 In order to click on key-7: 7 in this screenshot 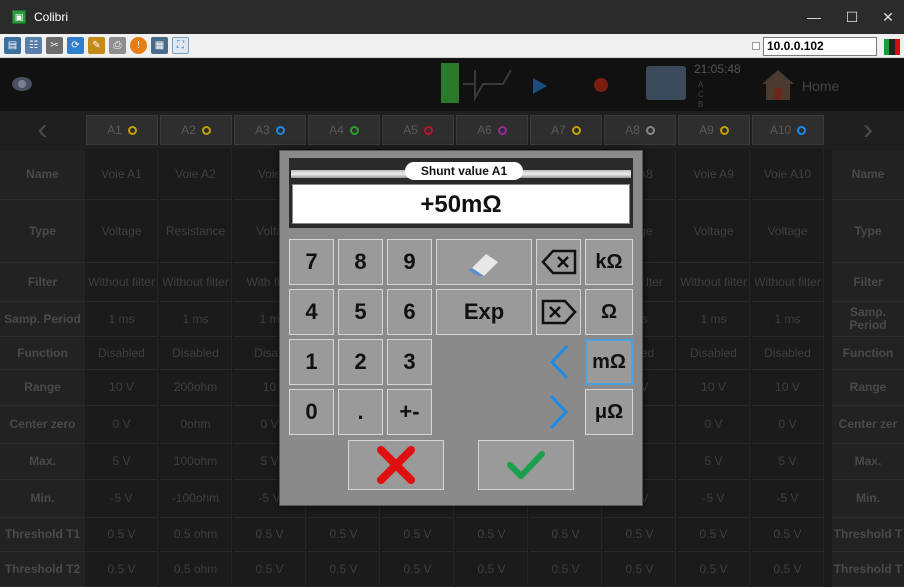, I will do `click(311, 262)`.